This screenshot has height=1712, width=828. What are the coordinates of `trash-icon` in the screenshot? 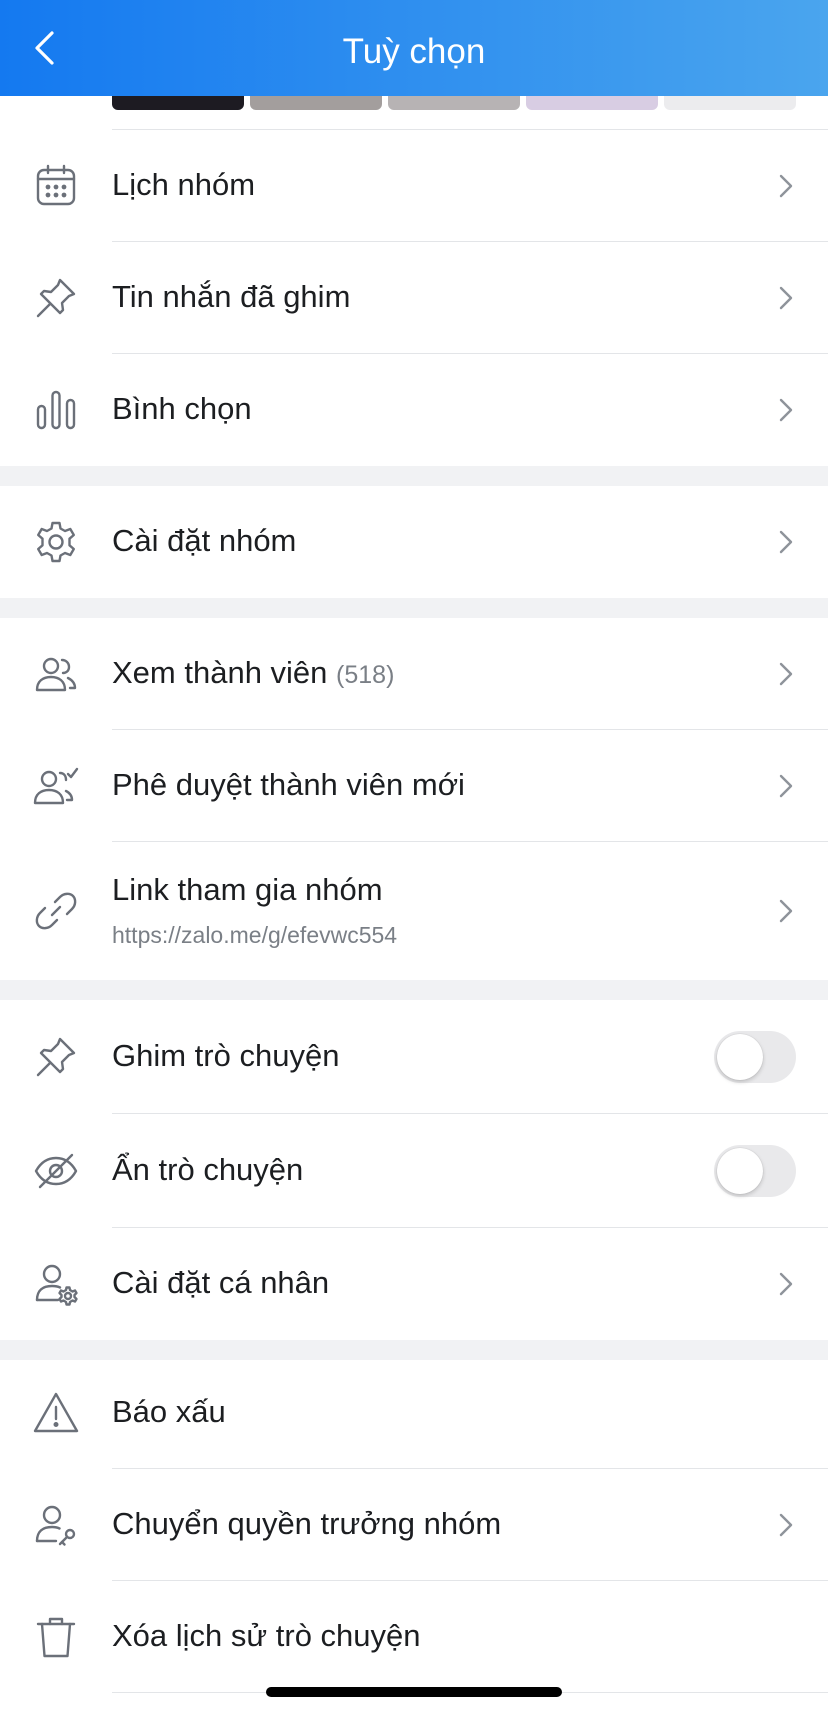 It's located at (56, 1637).